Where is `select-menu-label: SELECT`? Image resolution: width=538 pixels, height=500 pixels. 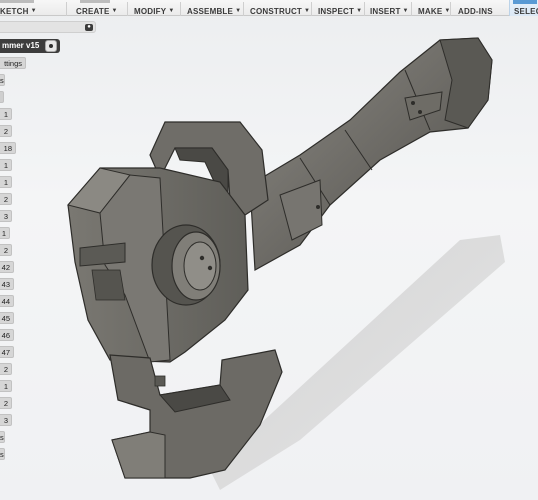 select-menu-label: SELECT is located at coordinates (526, 11).